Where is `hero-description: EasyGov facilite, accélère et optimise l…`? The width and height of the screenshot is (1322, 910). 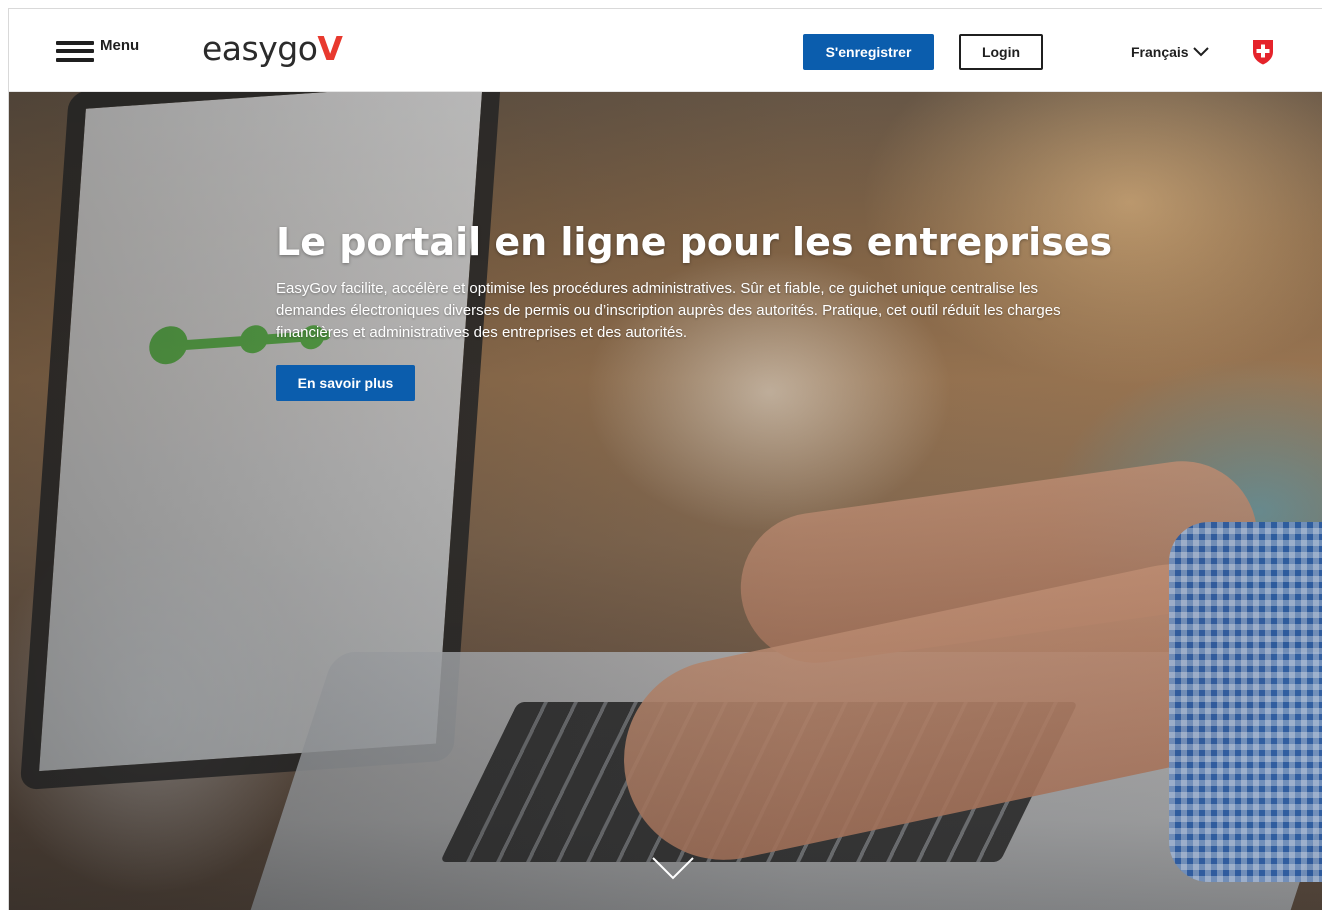
hero-description: EasyGov facilite, accélère et optimise l… is located at coordinates (668, 310).